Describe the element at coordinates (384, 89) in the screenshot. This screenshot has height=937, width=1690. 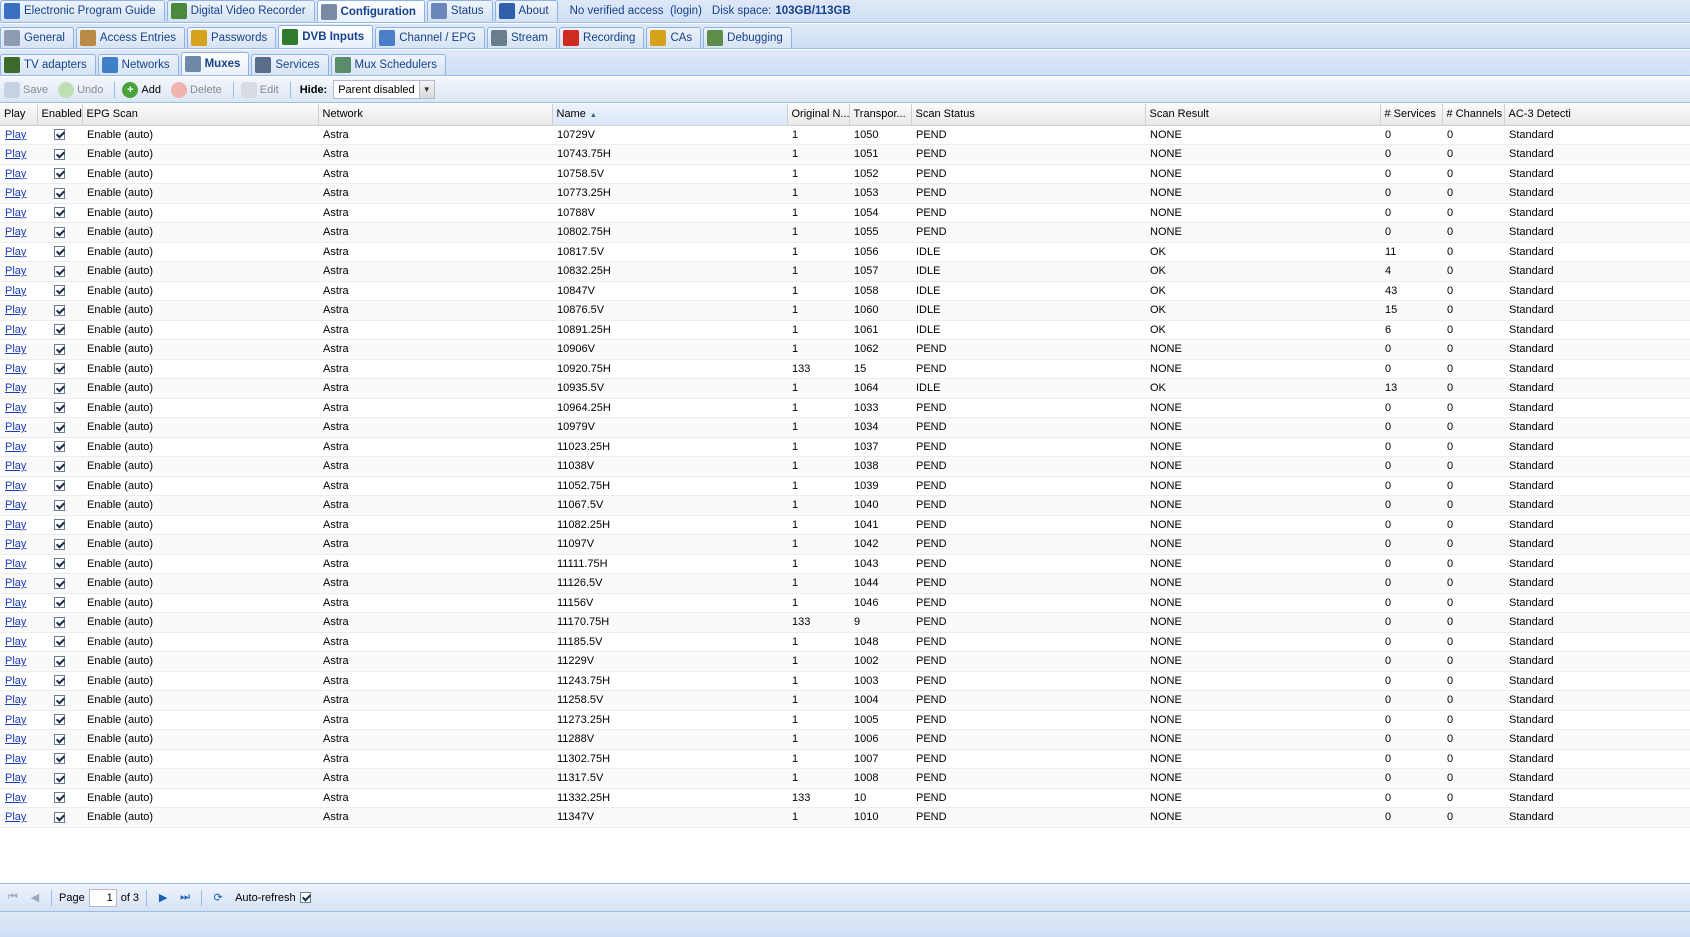
I see `hide-select: Parent disabled ▼` at that location.